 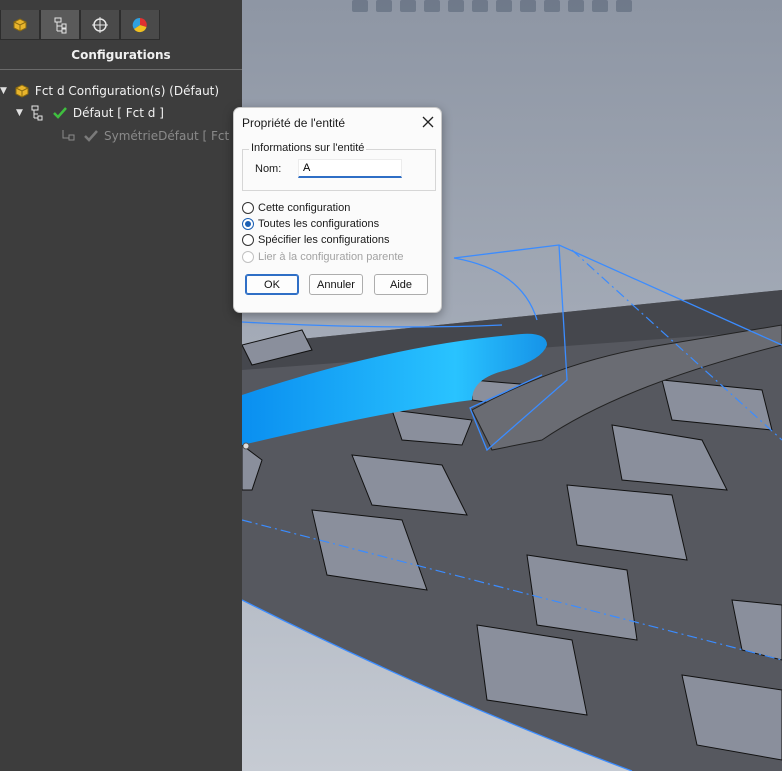 I want to click on close-icon, so click(x=428, y=122).